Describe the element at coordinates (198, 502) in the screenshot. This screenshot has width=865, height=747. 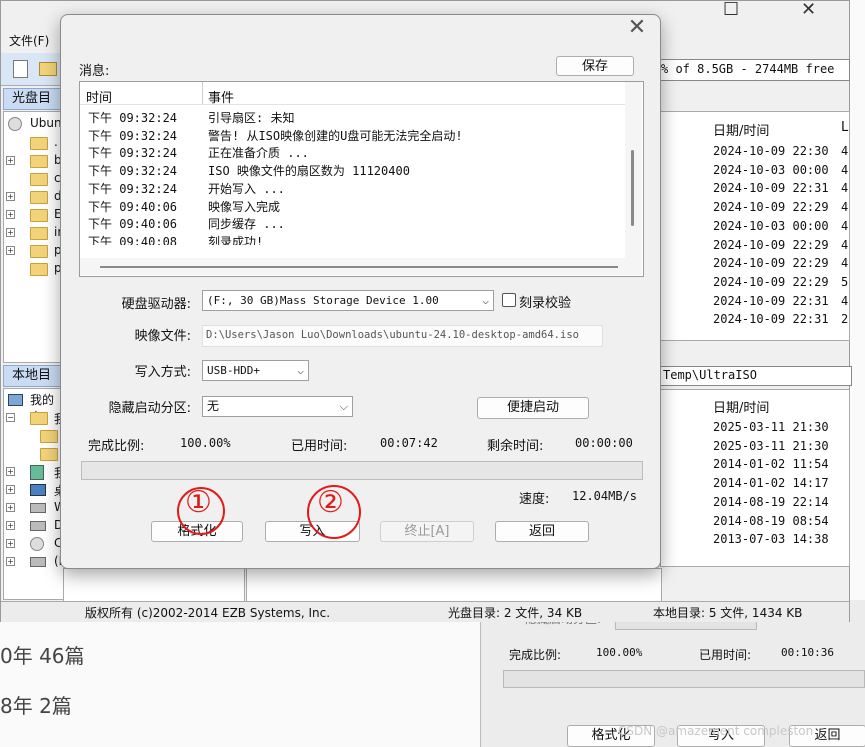
I see `annotation-number-1: ①` at that location.